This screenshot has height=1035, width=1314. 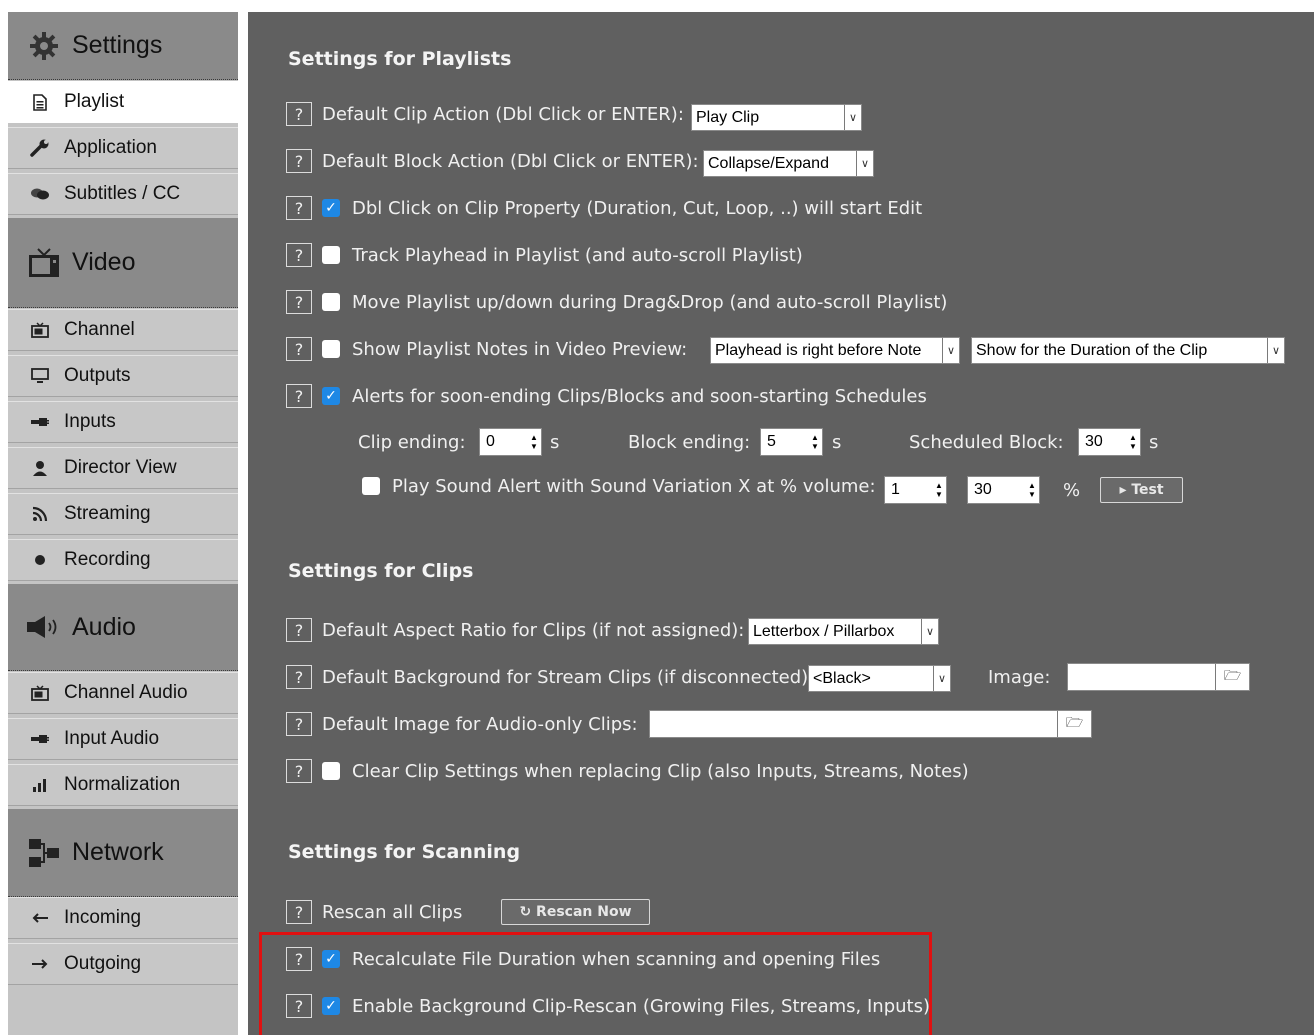 What do you see at coordinates (1154, 442) in the screenshot?
I see `scheduled-block-unit: s` at bounding box center [1154, 442].